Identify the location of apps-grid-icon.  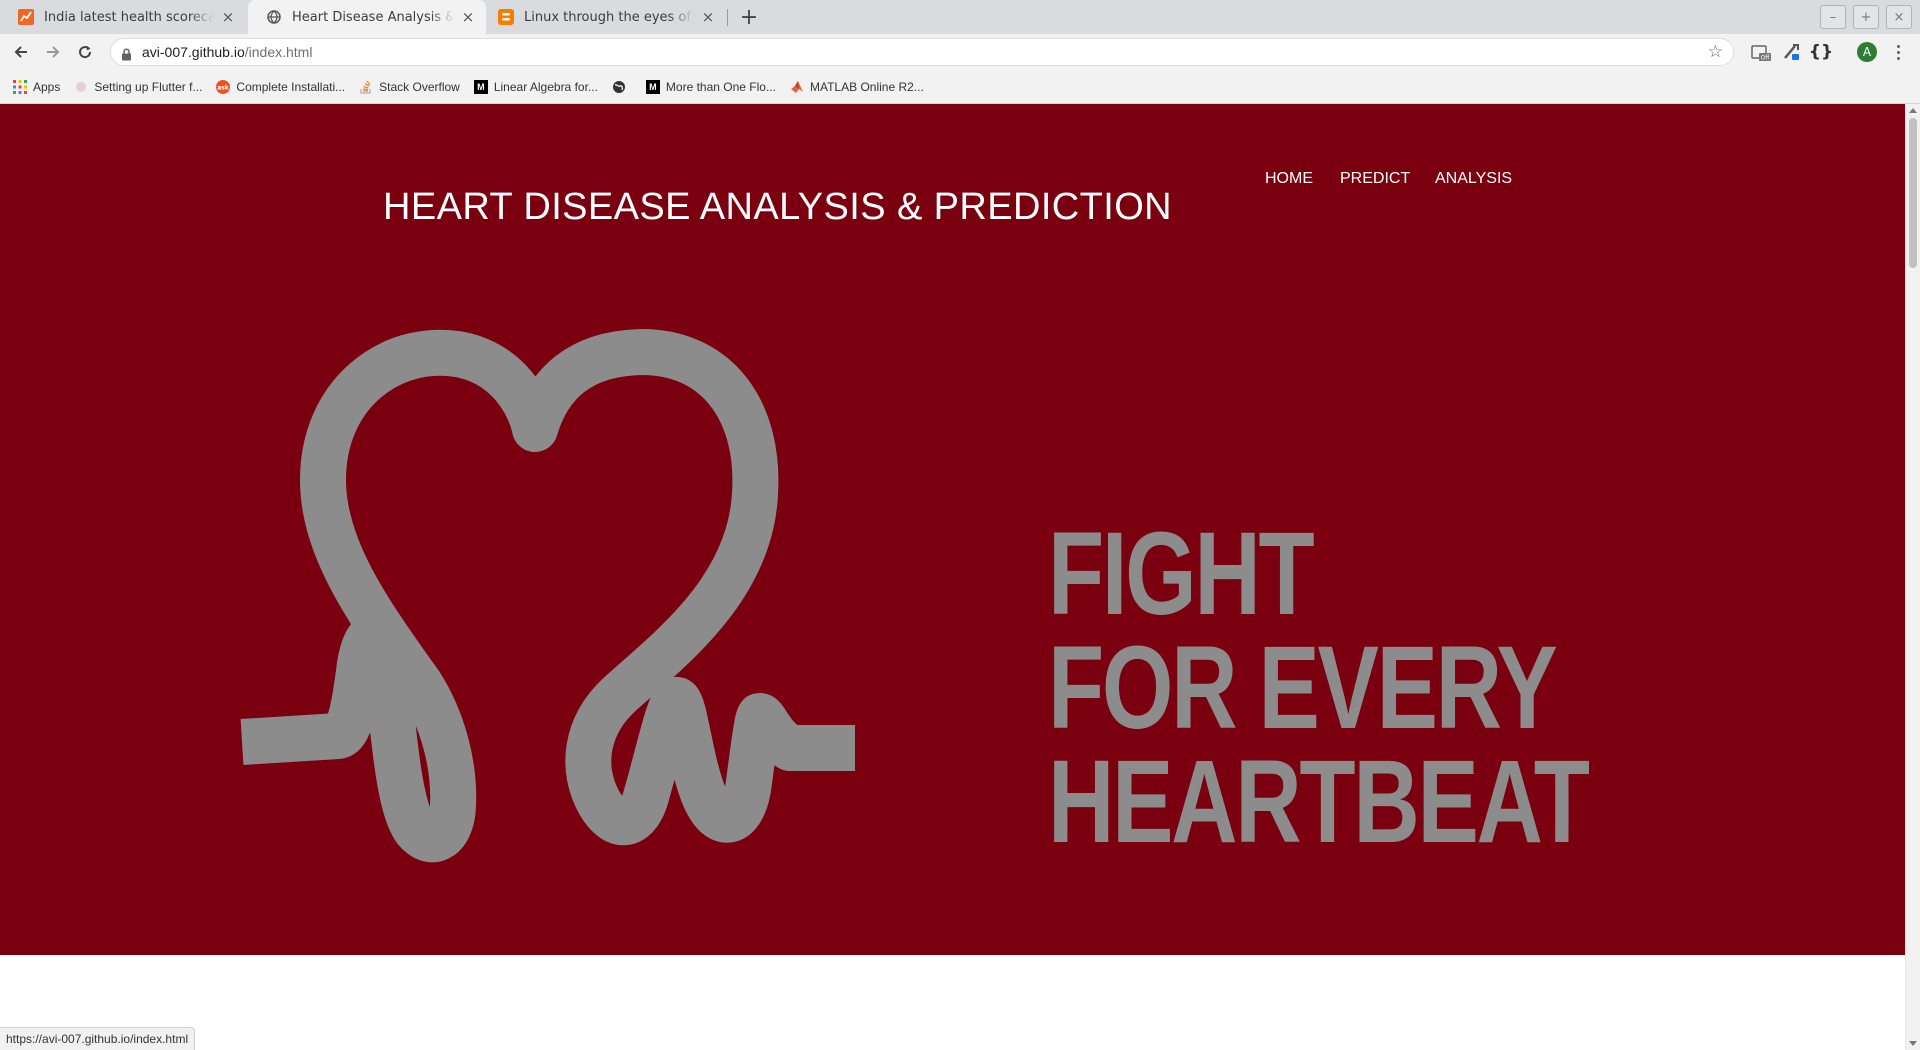
(20, 86).